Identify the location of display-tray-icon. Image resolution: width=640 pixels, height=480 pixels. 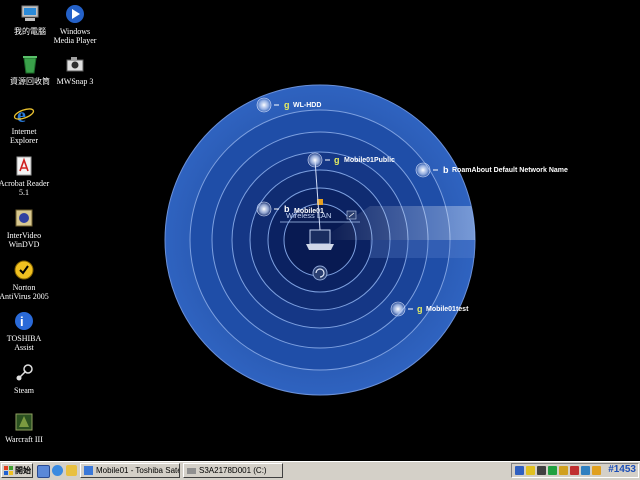
(585, 470).